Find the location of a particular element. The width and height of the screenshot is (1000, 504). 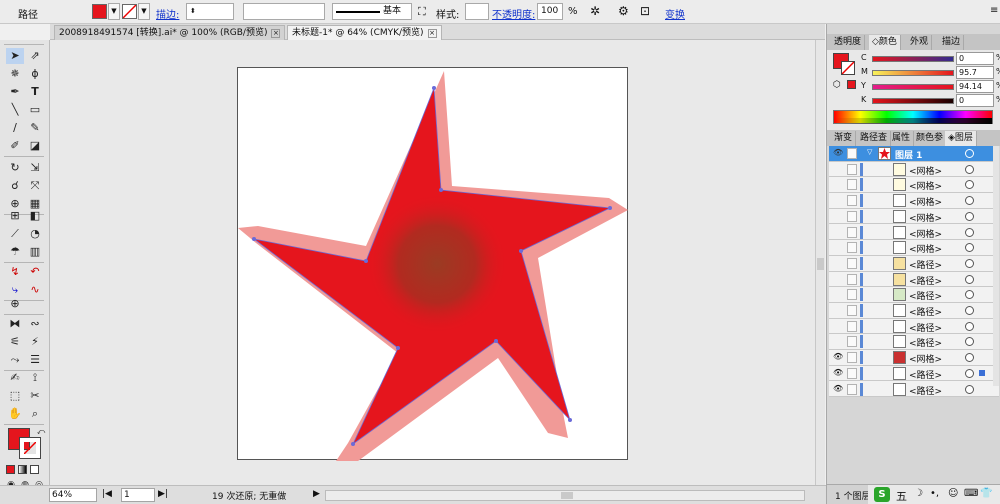

tab-gradient: 渐变 is located at coordinates (844, 138).